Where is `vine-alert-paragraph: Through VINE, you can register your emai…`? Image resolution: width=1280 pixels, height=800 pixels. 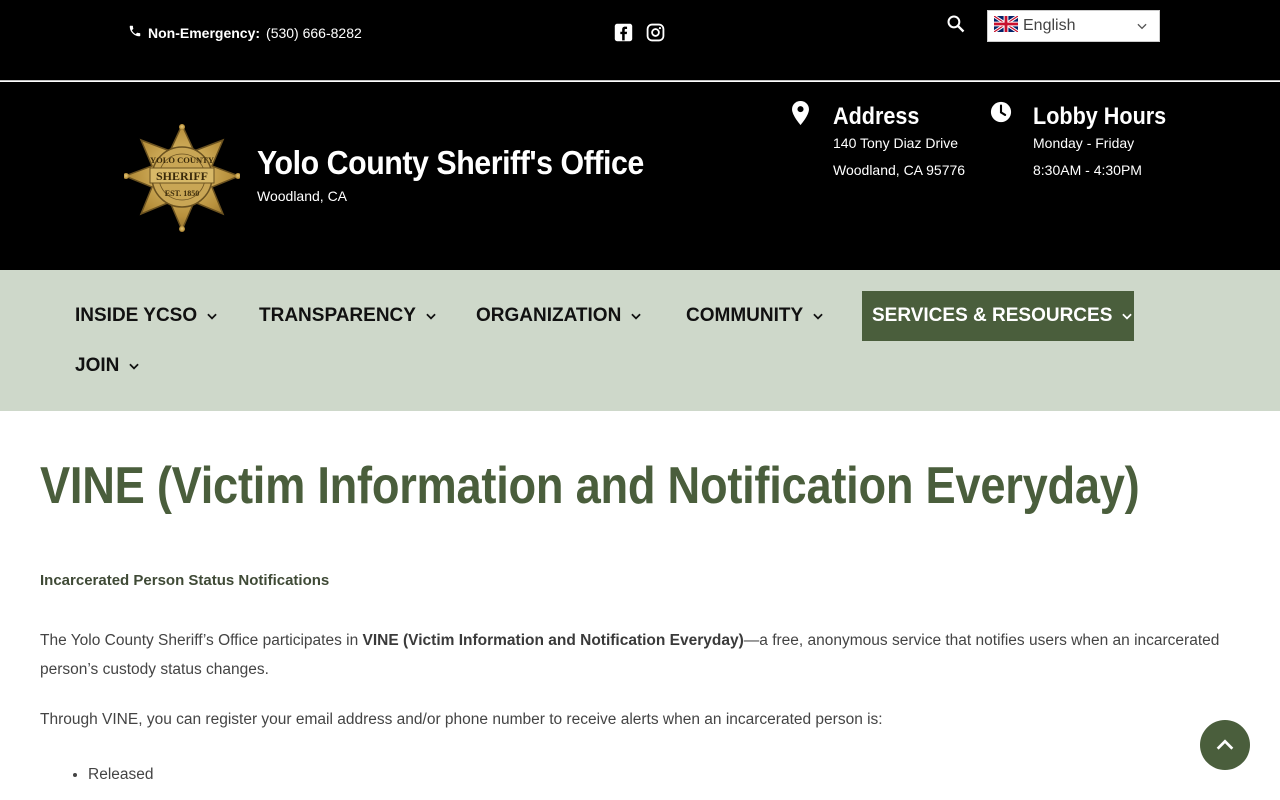
vine-alert-paragraph: Through VINE, you can register your emai… is located at coordinates (461, 719).